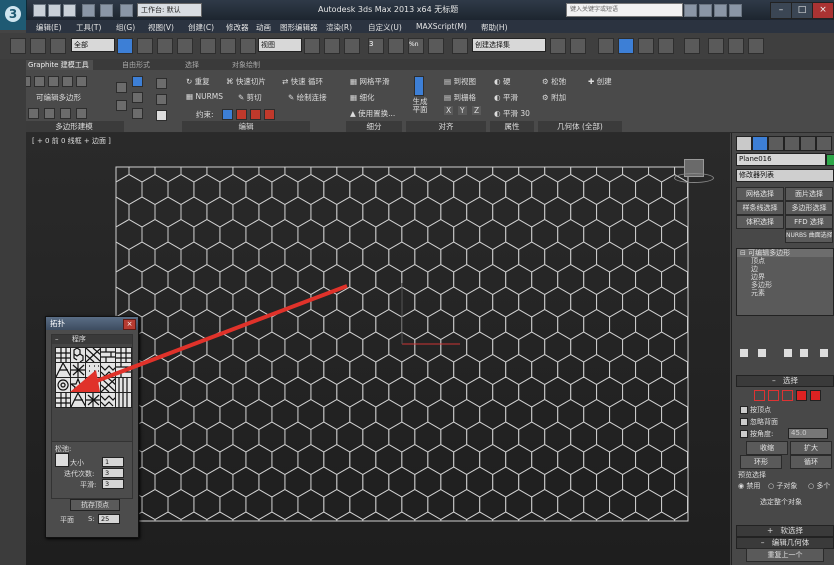 The image size is (834, 565). Describe the element at coordinates (302, 81) in the screenshot. I see `swiftloop-button: ⇄ 快速 循环` at that location.